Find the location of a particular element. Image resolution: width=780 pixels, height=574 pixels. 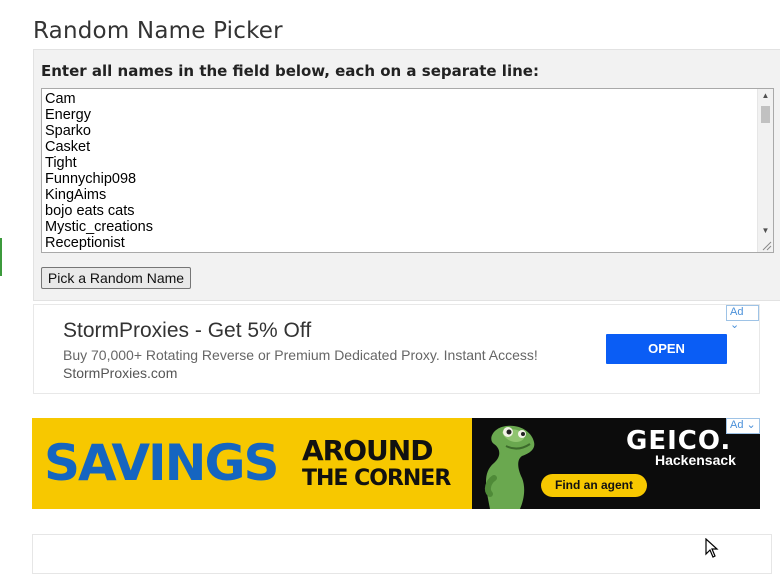

banner-ad-badge: Ad ⌄ is located at coordinates (743, 426).